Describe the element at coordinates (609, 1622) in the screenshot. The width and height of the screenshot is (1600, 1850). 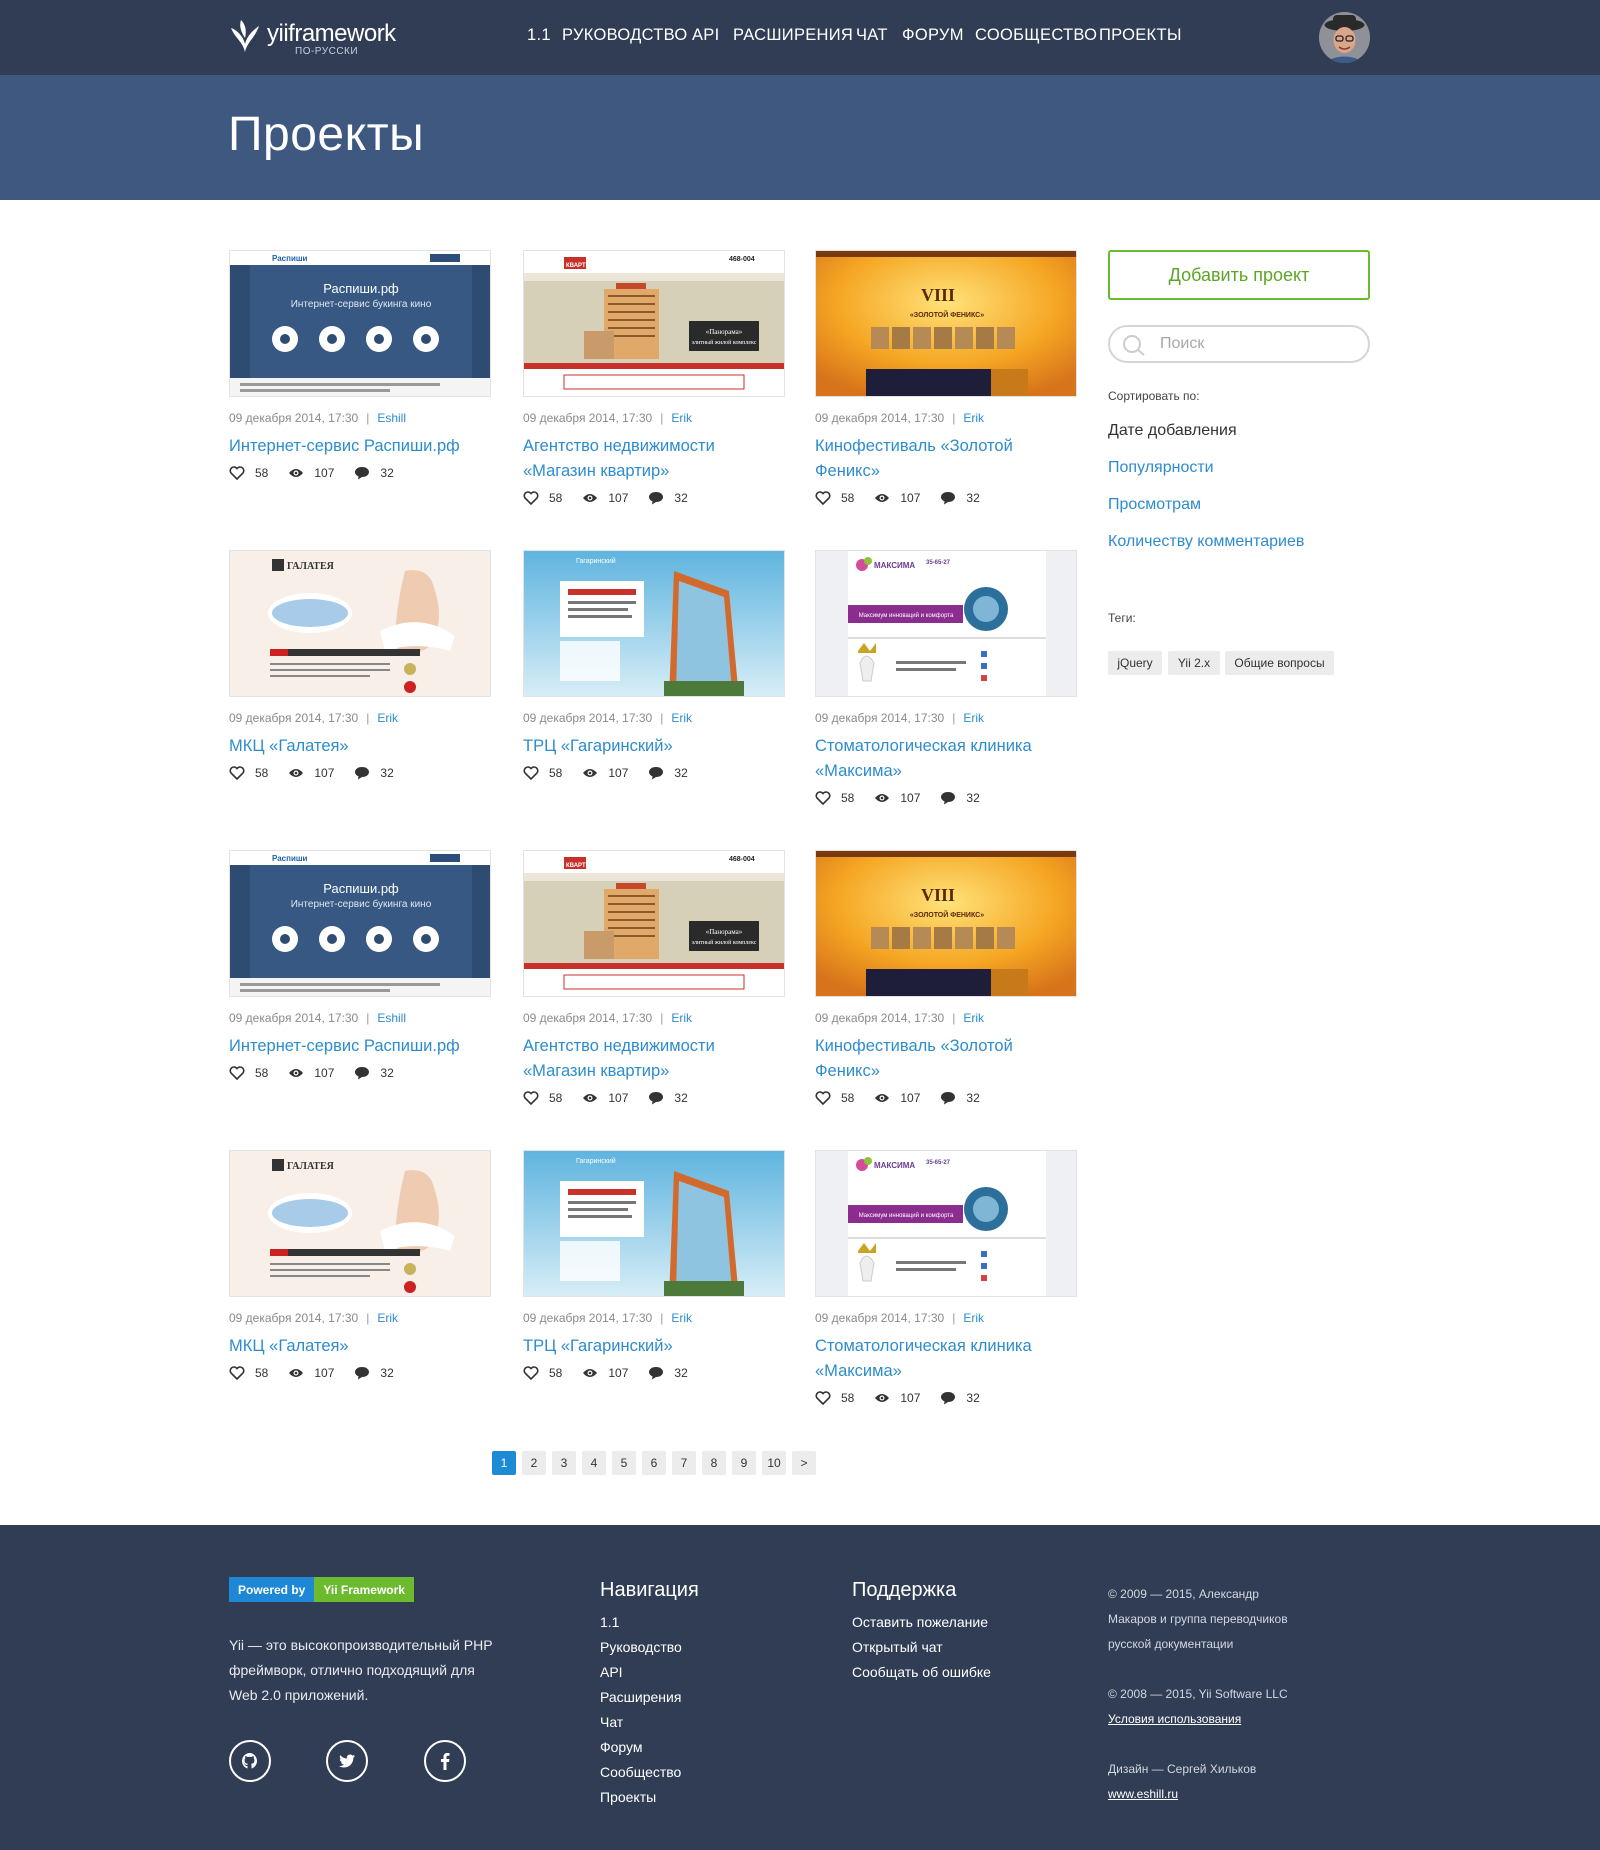
I see `footer-link-1-1: 1.1` at that location.